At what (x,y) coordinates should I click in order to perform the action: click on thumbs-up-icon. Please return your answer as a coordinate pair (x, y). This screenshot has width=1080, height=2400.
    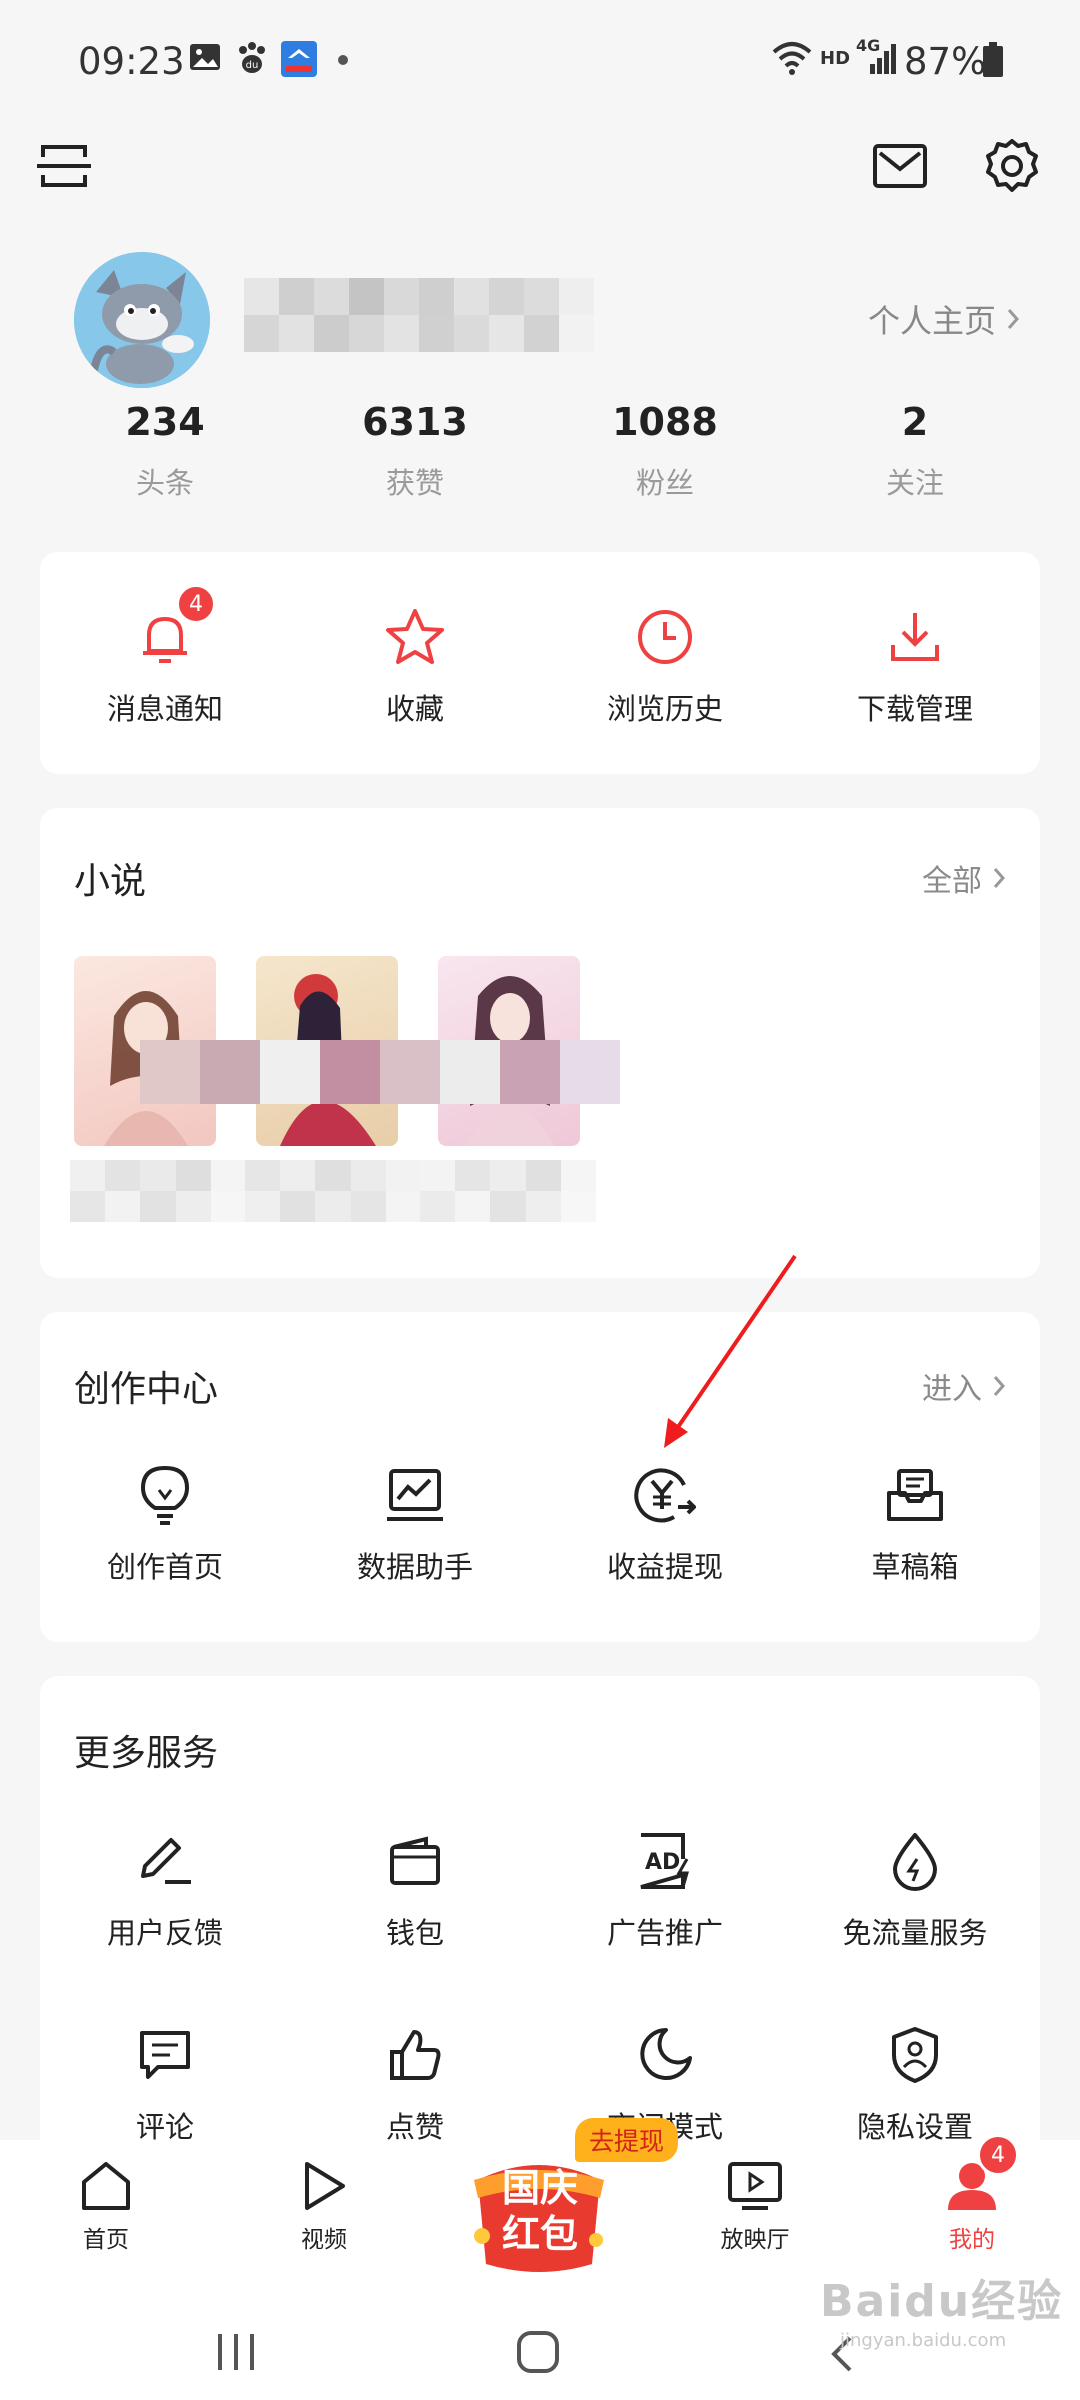
    Looking at the image, I should click on (415, 2055).